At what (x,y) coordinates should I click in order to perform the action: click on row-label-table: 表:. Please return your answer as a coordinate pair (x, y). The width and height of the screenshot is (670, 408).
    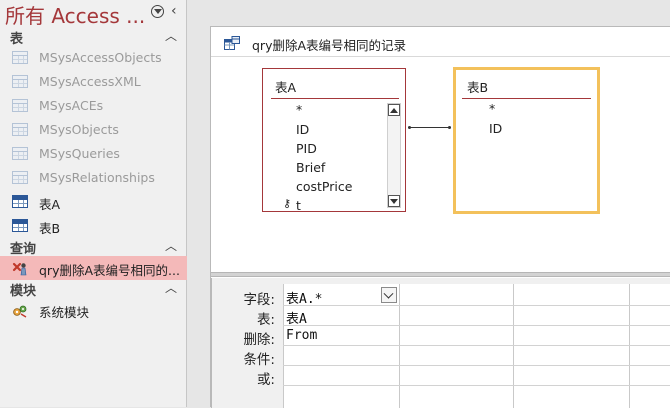
    Looking at the image, I should click on (265, 320).